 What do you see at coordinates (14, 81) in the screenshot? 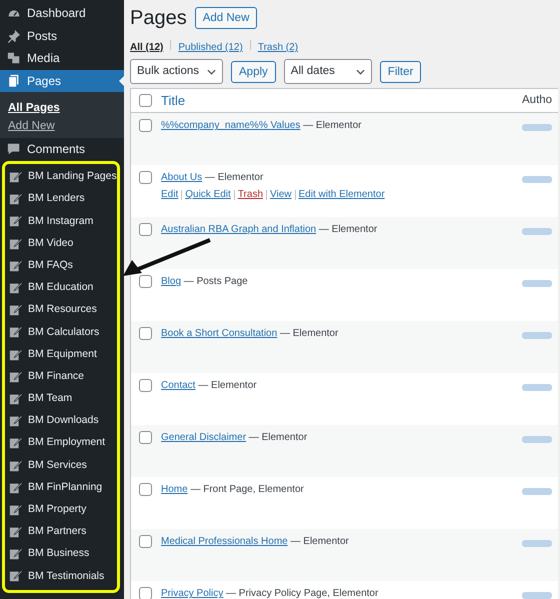
I see `pages-icon` at bounding box center [14, 81].